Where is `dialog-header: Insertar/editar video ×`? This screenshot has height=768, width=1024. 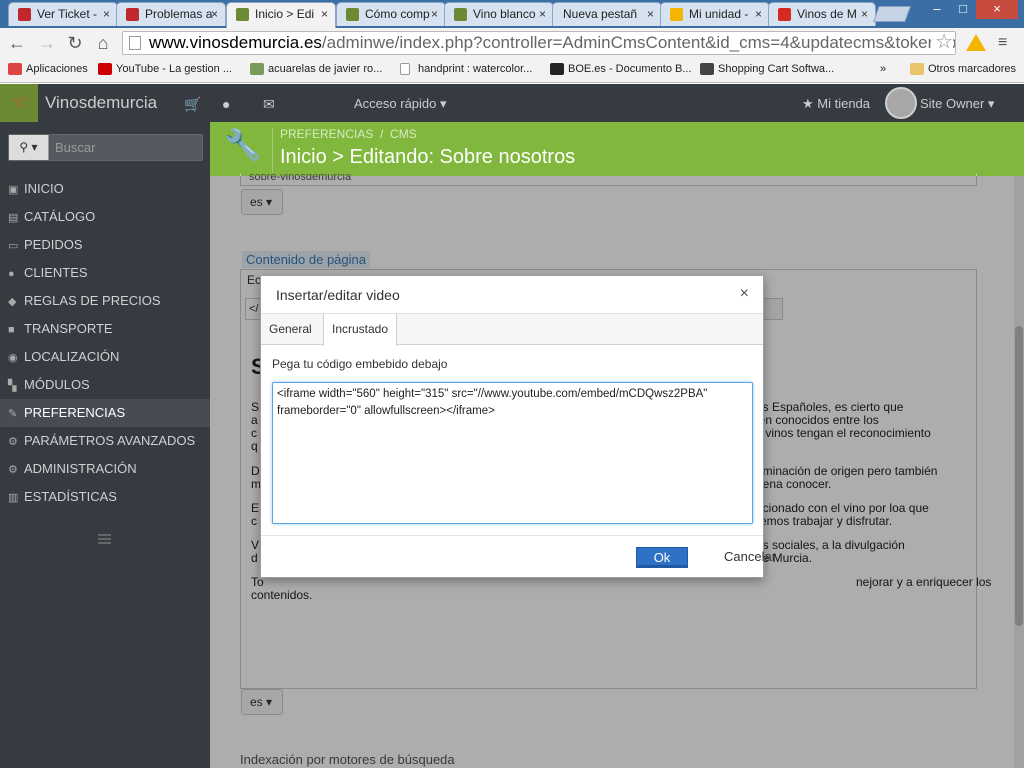
dialog-header: Insertar/editar video × is located at coordinates (512, 295).